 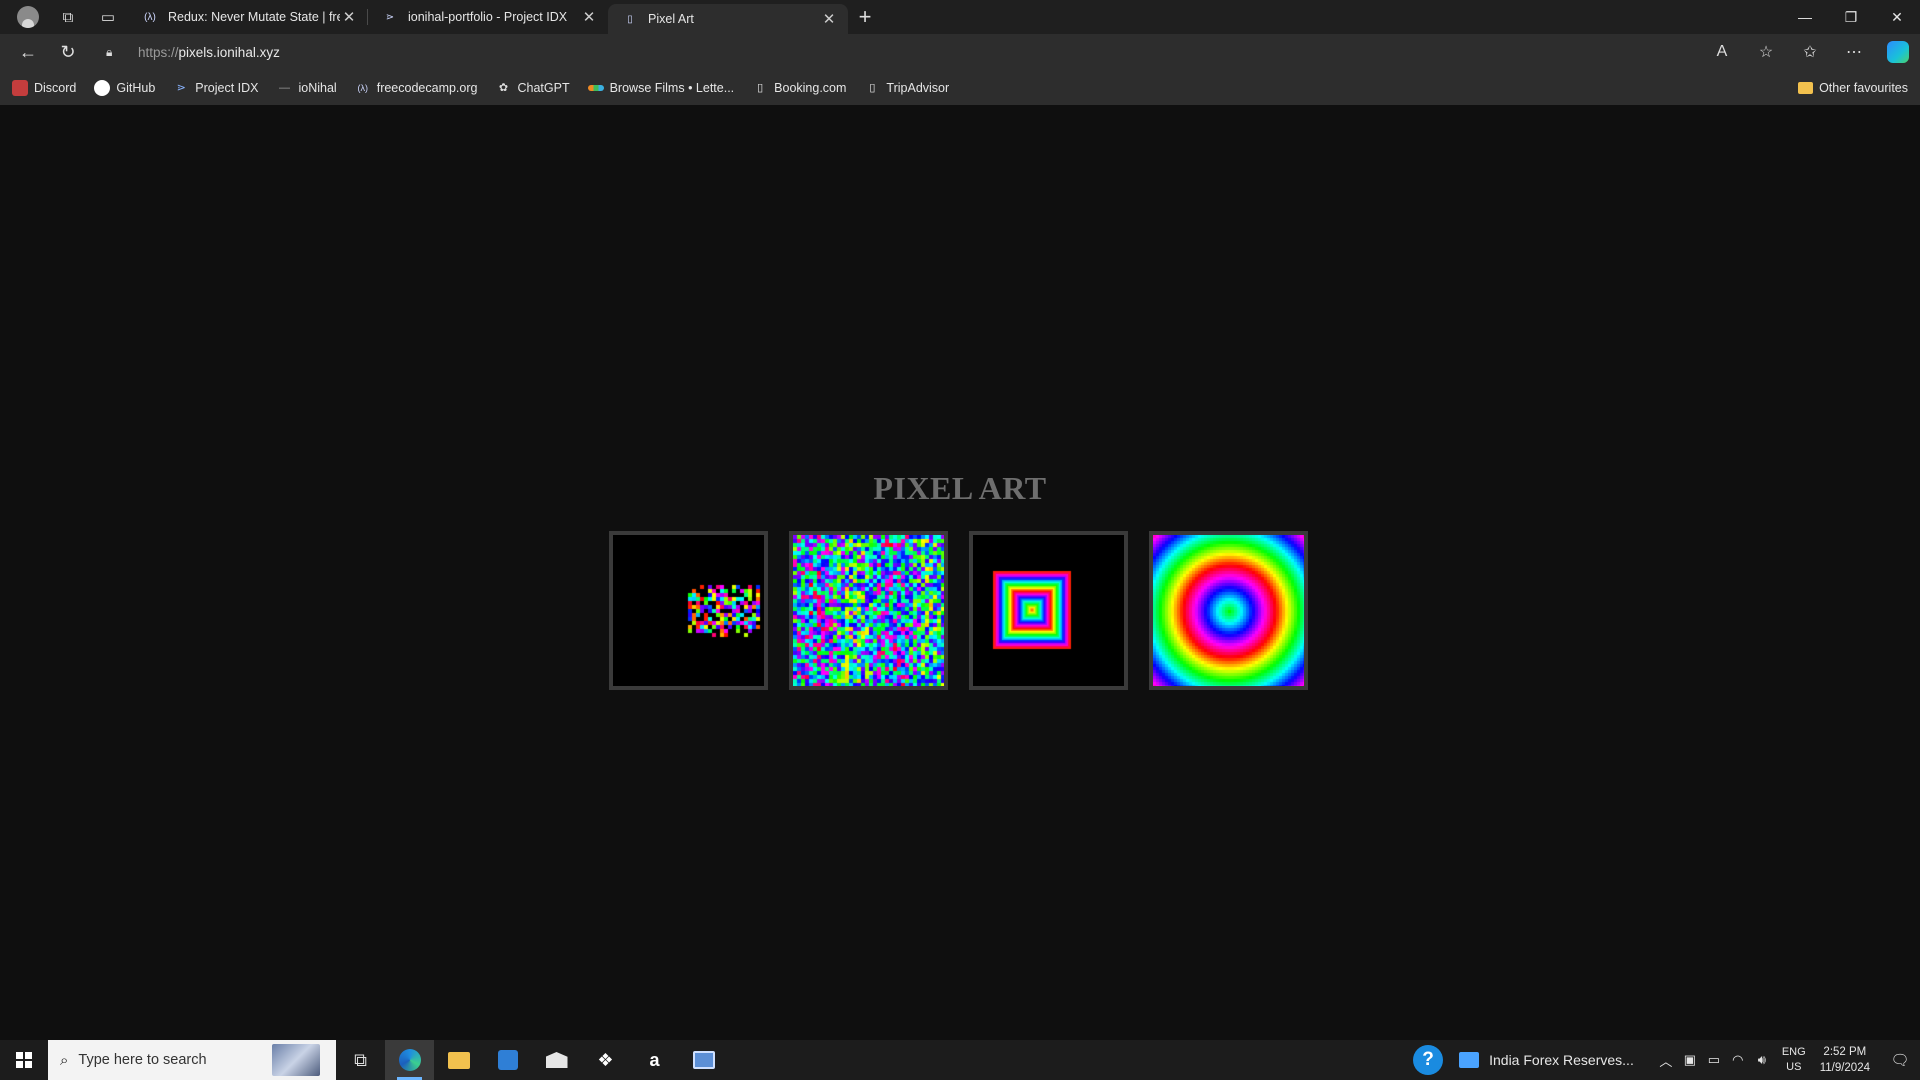 I want to click on mail-button, so click(x=556, y=1060).